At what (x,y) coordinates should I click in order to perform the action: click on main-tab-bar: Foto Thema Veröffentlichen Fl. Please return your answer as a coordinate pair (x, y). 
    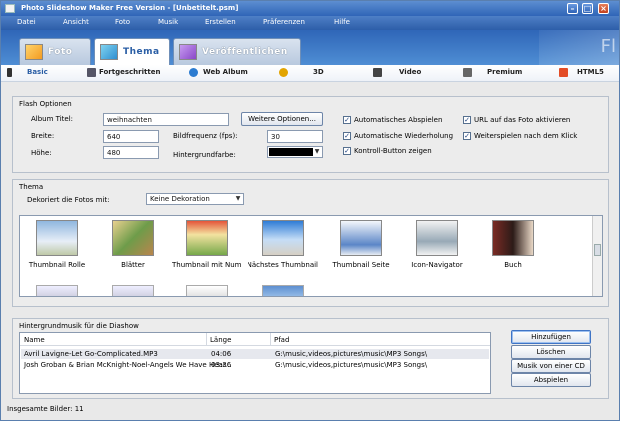
    Looking at the image, I should click on (310, 48).